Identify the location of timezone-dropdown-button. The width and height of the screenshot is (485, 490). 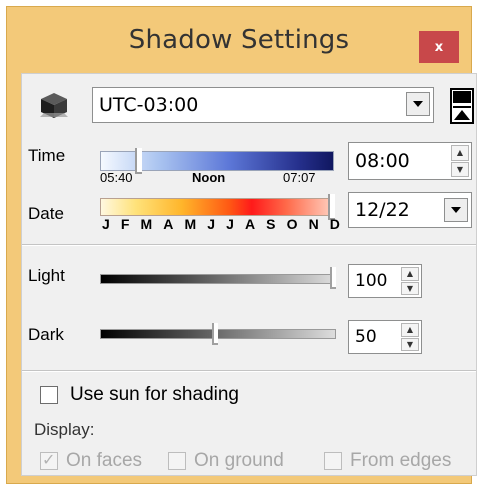
(418, 104).